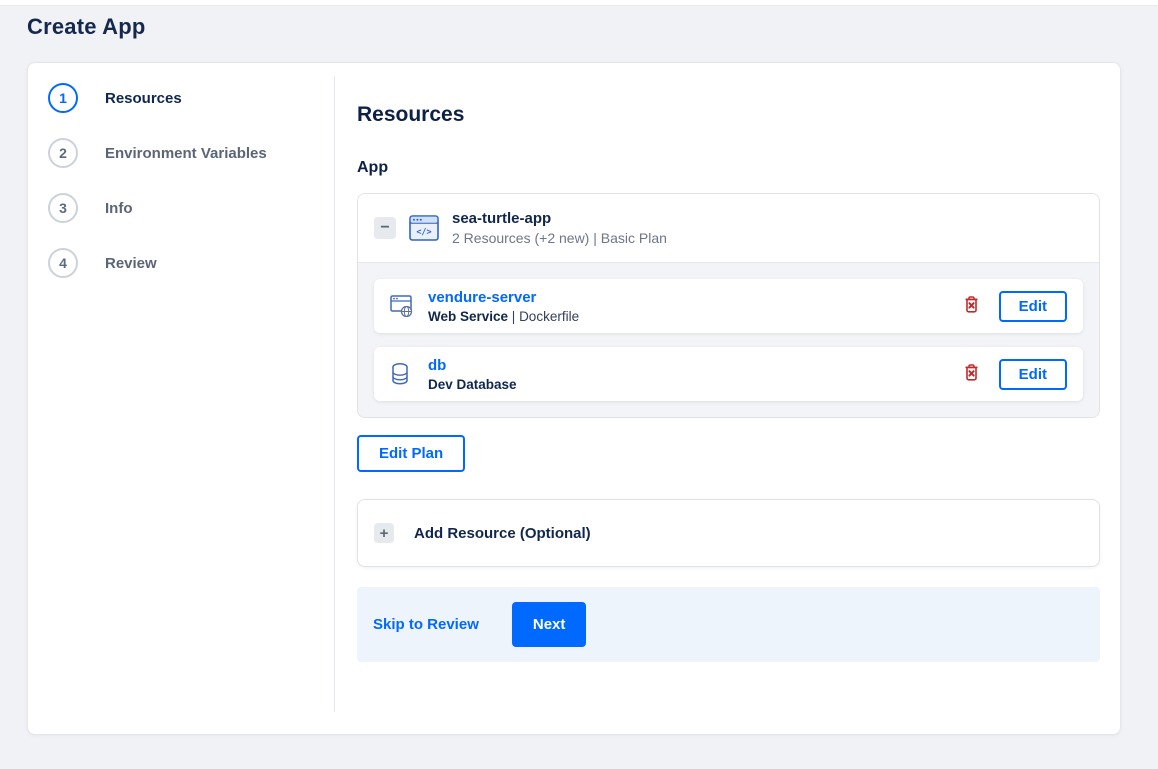  What do you see at coordinates (482, 297) in the screenshot?
I see `resource-name-link: vendure-server` at bounding box center [482, 297].